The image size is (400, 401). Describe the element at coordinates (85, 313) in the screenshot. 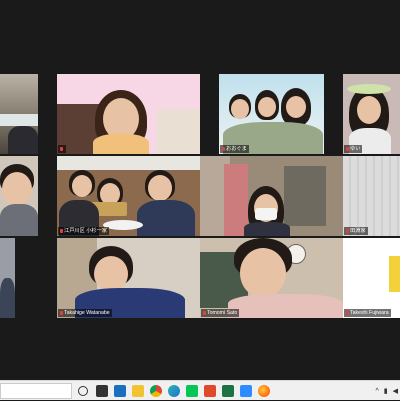

I see `participant-name-label: Takahige Watanabe` at that location.